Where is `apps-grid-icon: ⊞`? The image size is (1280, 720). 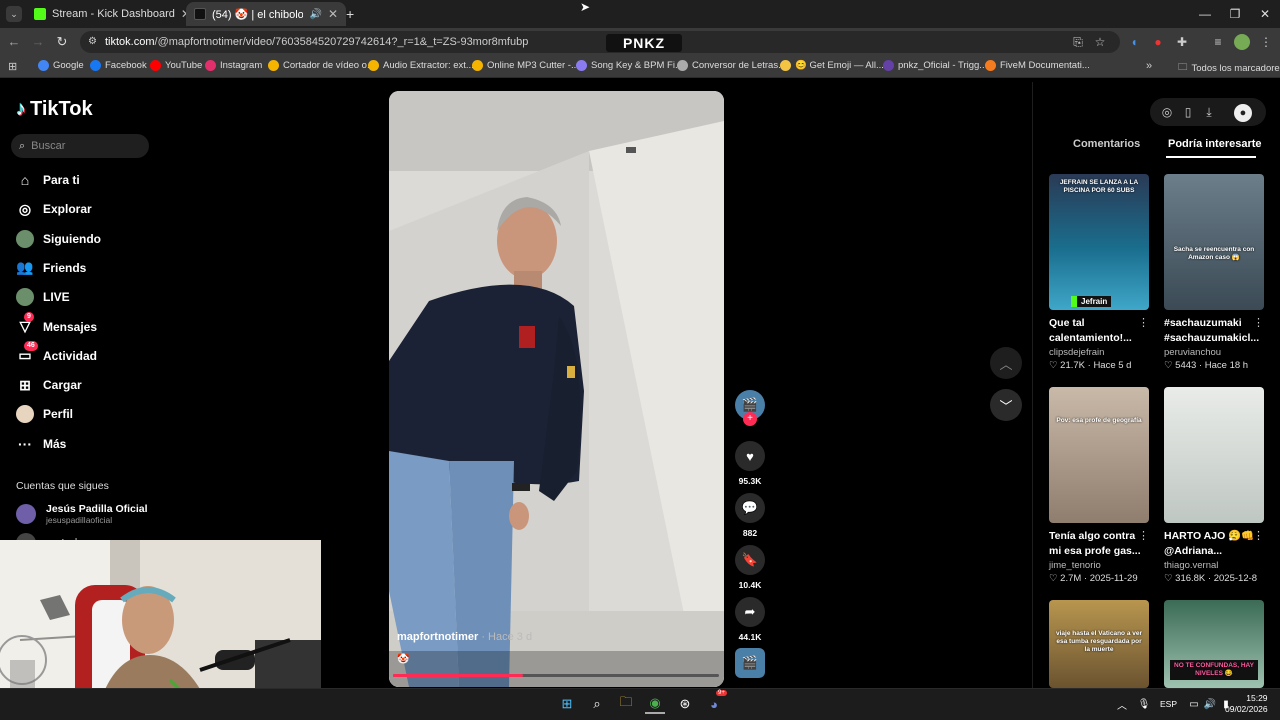 apps-grid-icon: ⊞ is located at coordinates (12, 66).